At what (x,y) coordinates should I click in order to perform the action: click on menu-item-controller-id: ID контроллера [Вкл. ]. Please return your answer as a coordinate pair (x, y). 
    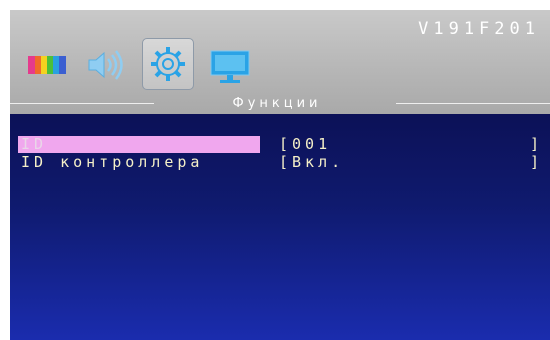
    Looking at the image, I should click on (280, 163).